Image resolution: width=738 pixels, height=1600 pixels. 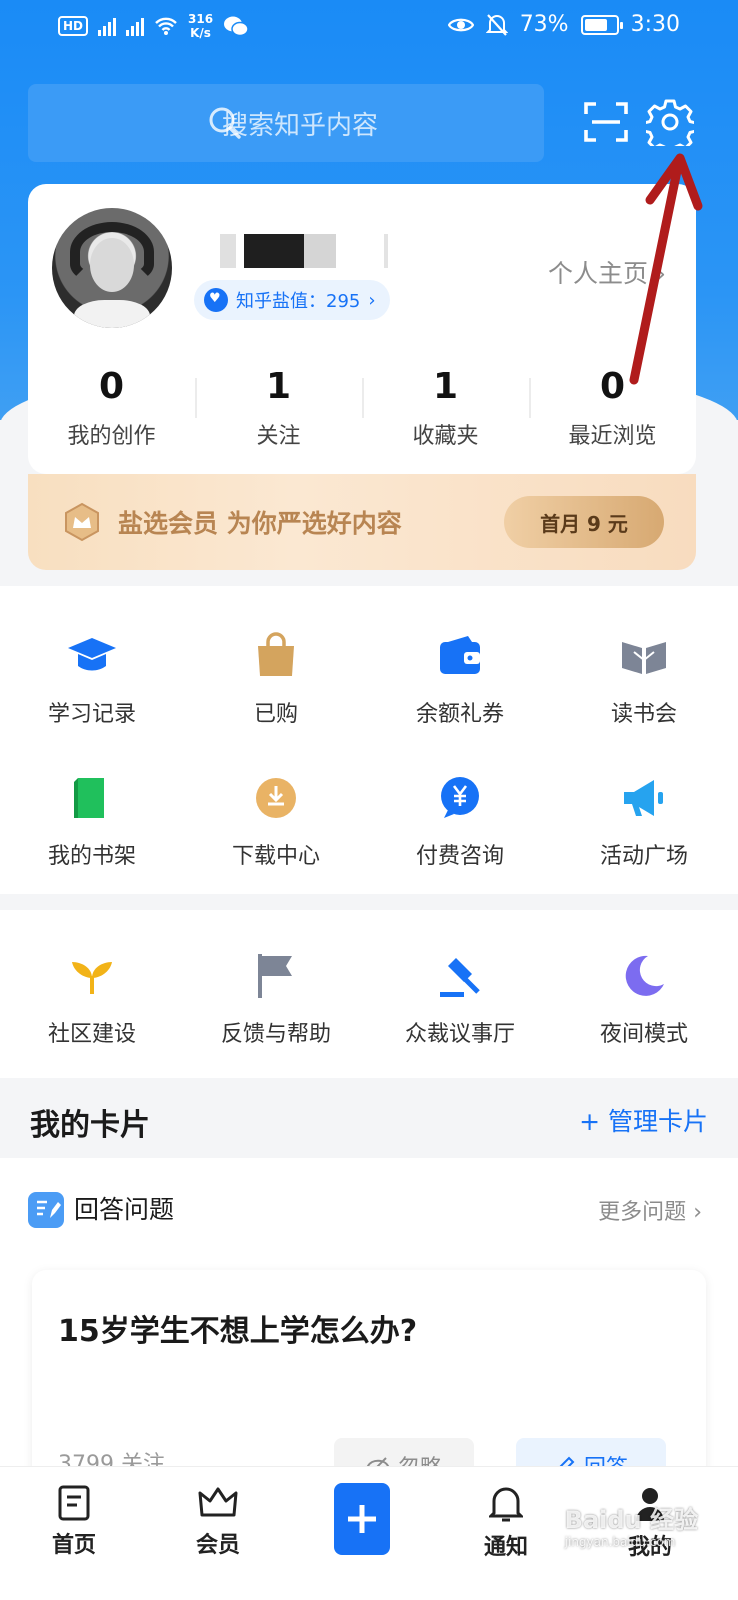 I want to click on stat-following: 1 关注, so click(x=278, y=407).